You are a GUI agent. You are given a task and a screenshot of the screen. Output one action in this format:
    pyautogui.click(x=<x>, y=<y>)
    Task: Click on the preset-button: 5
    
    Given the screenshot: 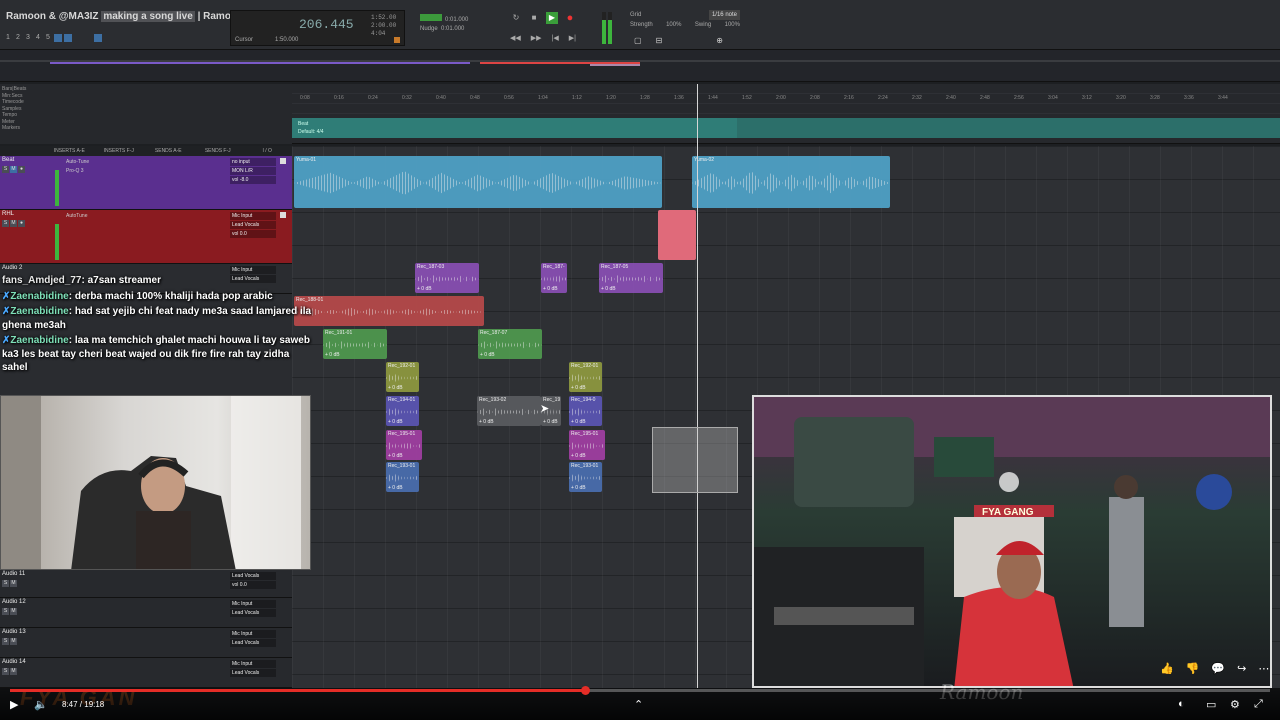 What is the action you would take?
    pyautogui.click(x=48, y=38)
    